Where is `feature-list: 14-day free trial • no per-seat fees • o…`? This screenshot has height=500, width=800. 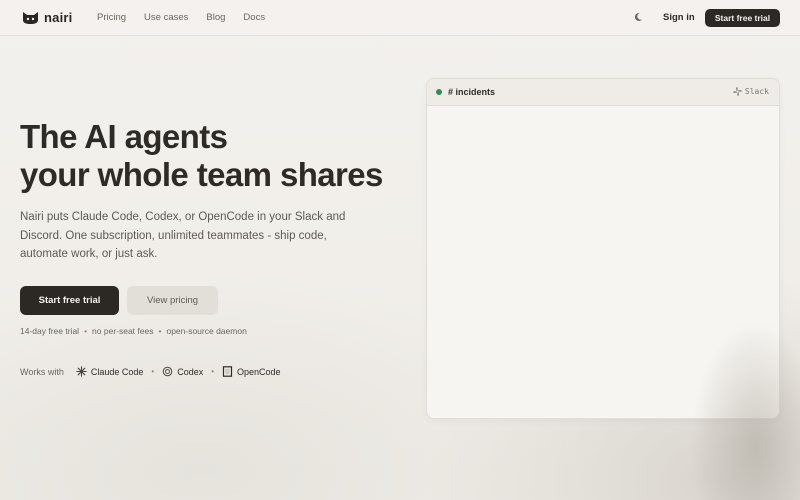
feature-list: 14-day free trial • no per-seat fees • o… is located at coordinates (133, 331).